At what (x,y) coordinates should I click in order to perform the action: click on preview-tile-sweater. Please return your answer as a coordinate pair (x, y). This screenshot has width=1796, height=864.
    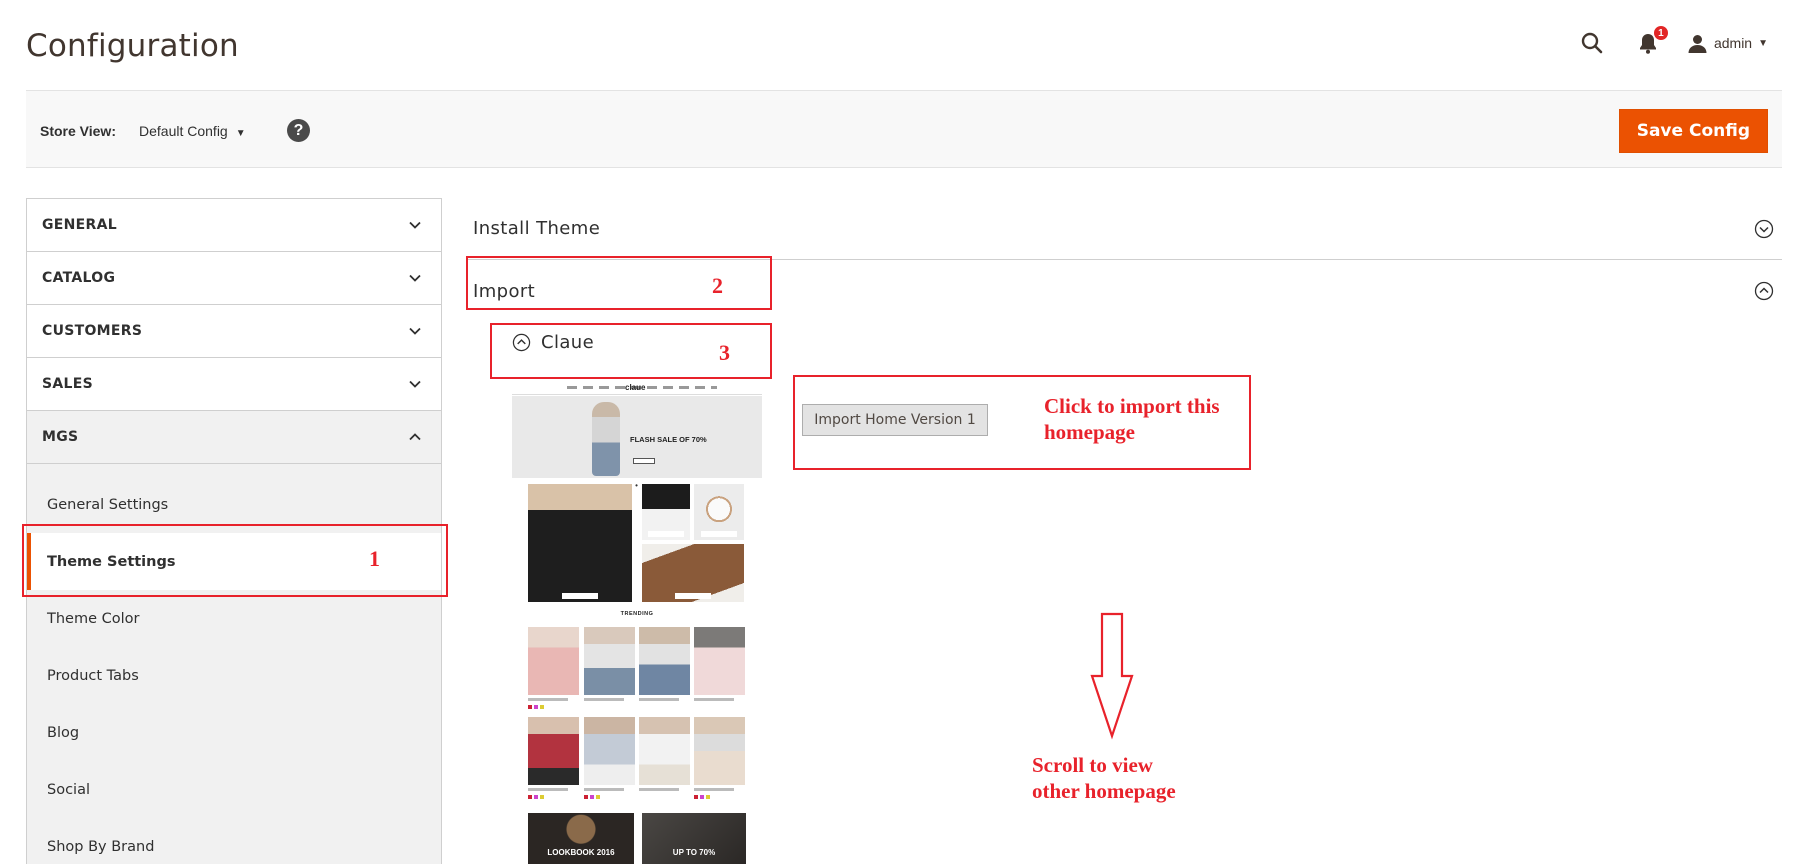
    Looking at the image, I should click on (580, 543).